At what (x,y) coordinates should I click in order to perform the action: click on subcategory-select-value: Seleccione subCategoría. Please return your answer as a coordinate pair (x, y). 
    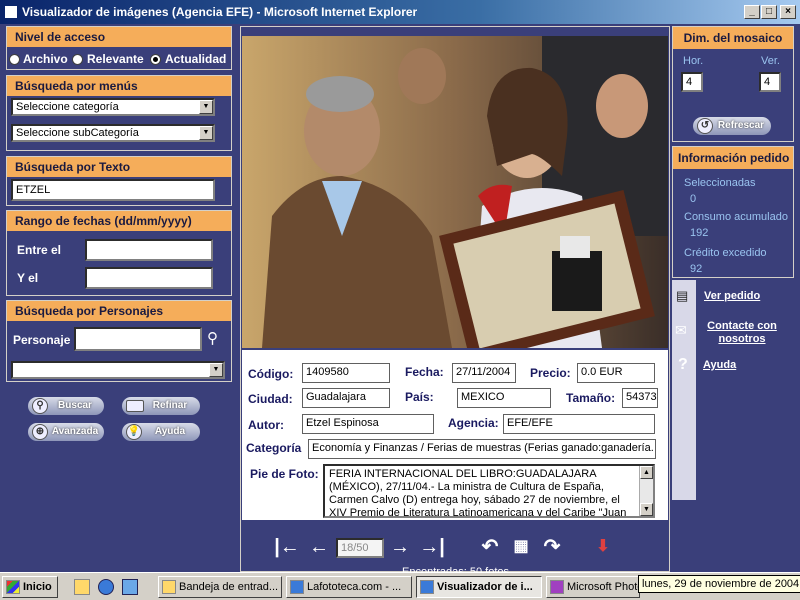
    Looking at the image, I should click on (77, 133).